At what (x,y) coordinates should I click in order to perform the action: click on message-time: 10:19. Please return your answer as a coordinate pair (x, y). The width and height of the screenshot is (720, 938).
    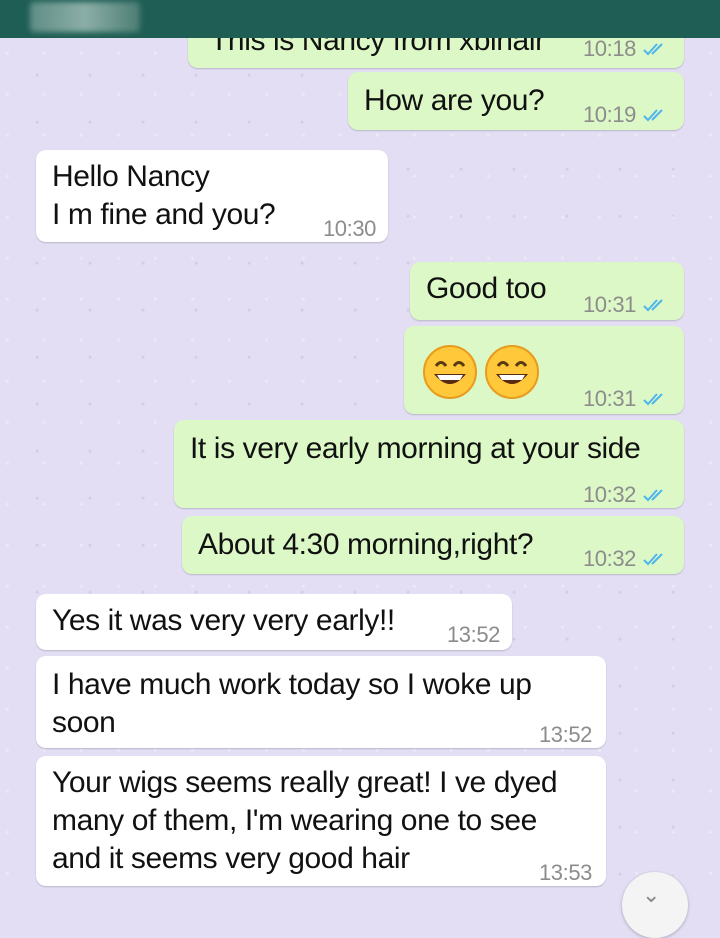
    Looking at the image, I should click on (609, 114).